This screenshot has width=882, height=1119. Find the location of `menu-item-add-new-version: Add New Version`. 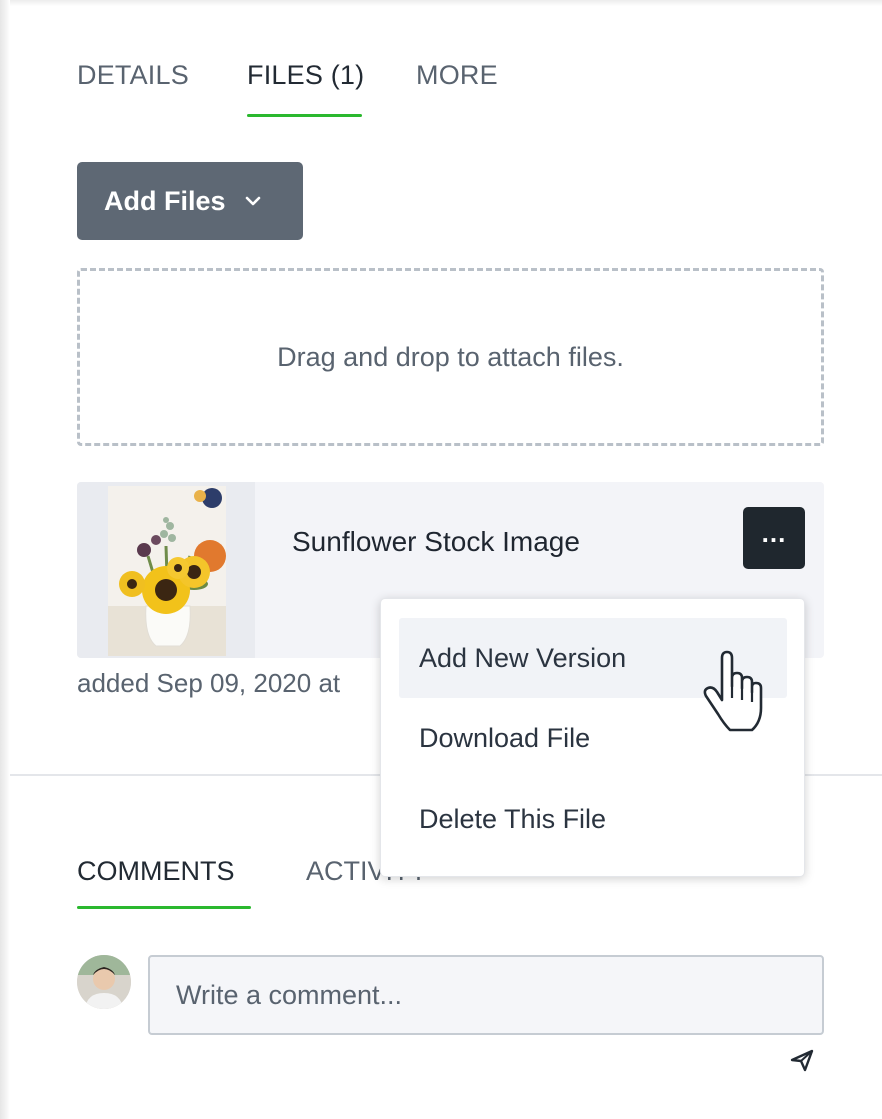

menu-item-add-new-version: Add New Version is located at coordinates (593, 658).